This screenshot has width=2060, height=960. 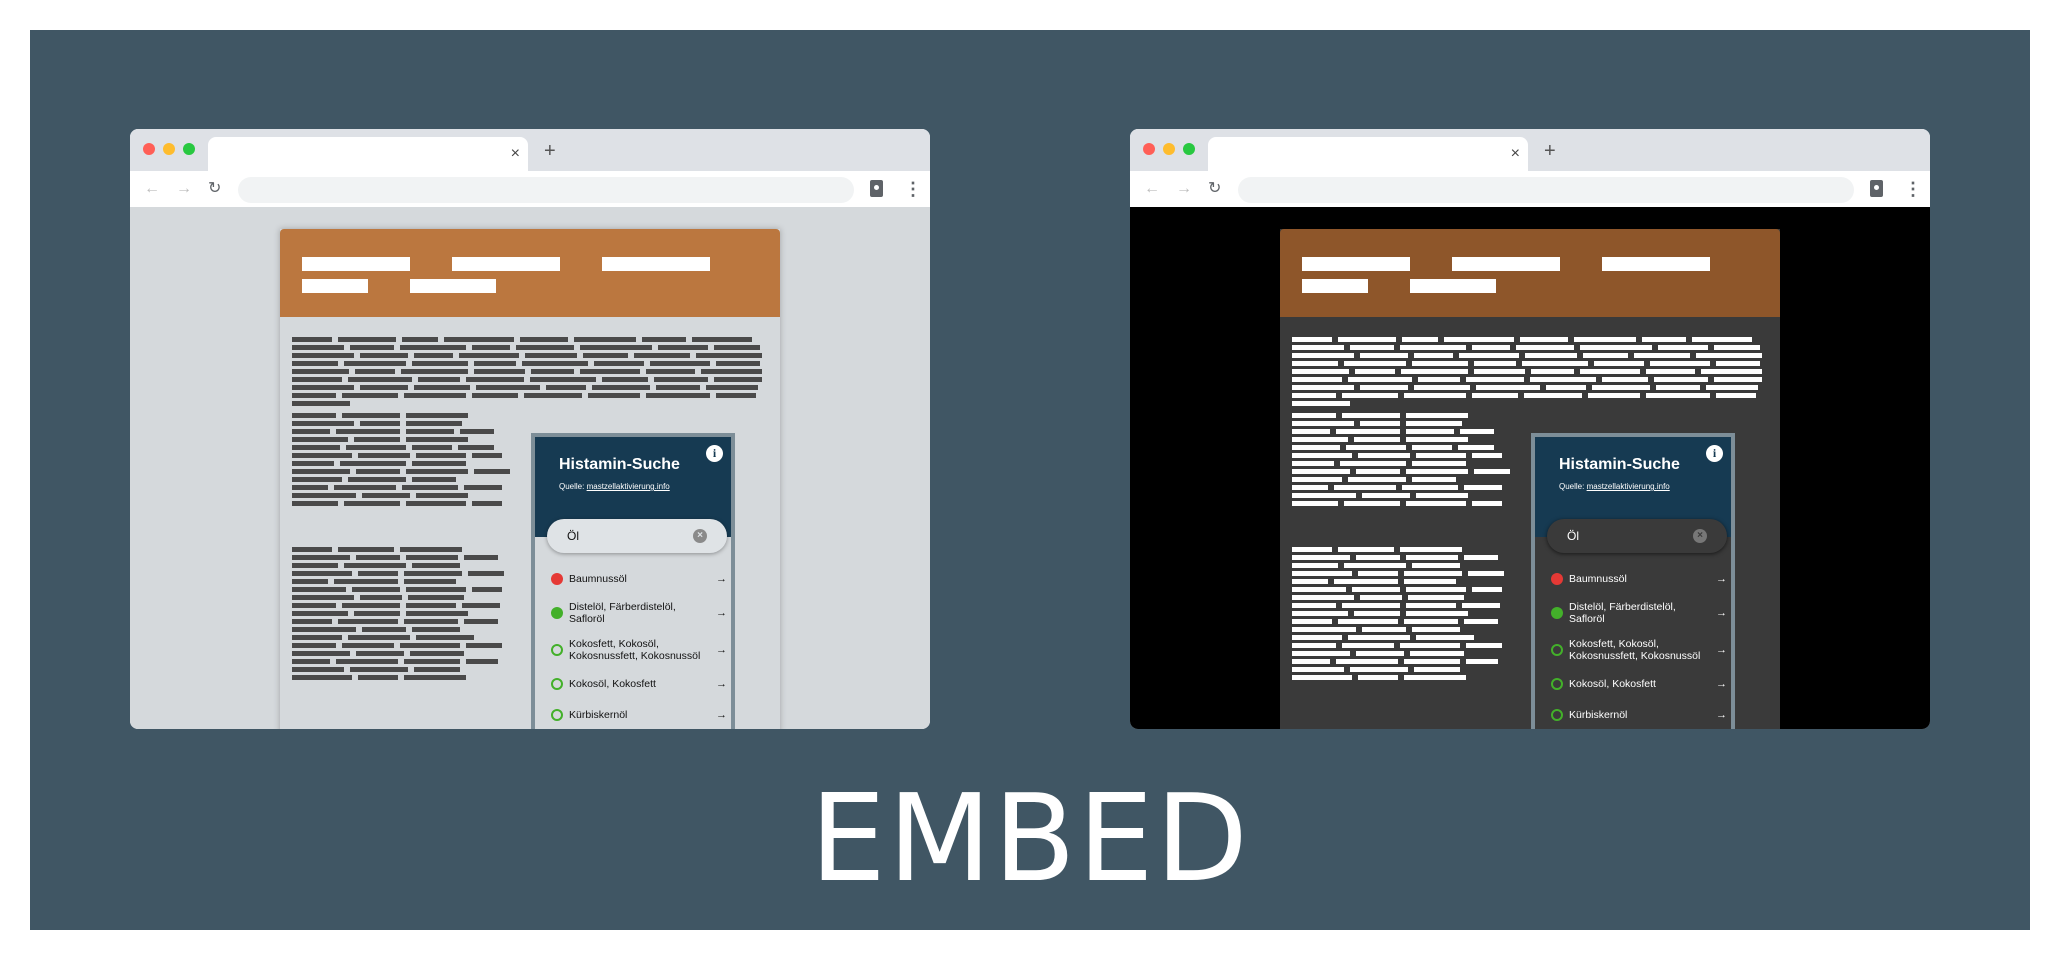 What do you see at coordinates (1573, 536) in the screenshot?
I see `search-value: Öl` at bounding box center [1573, 536].